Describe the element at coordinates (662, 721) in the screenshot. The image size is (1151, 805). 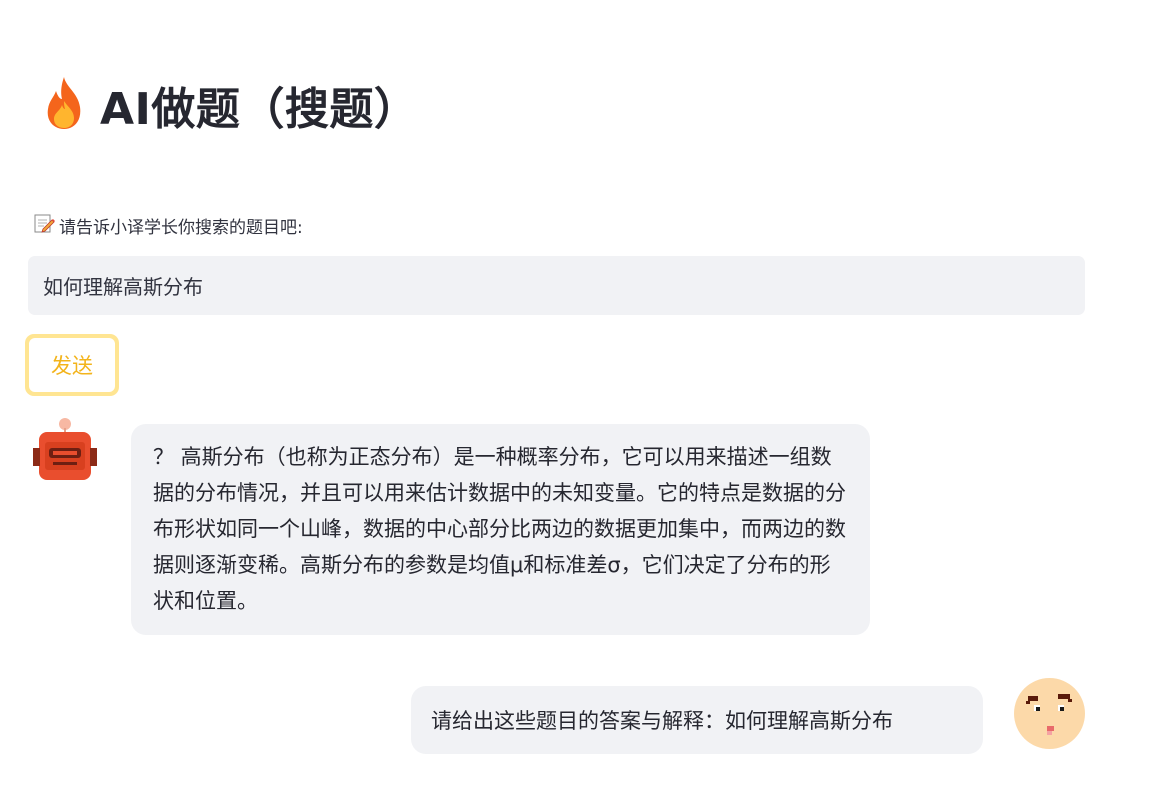
I see `user-message-text: 请给出这些题目的答案与解释：如何理解高斯分布` at that location.